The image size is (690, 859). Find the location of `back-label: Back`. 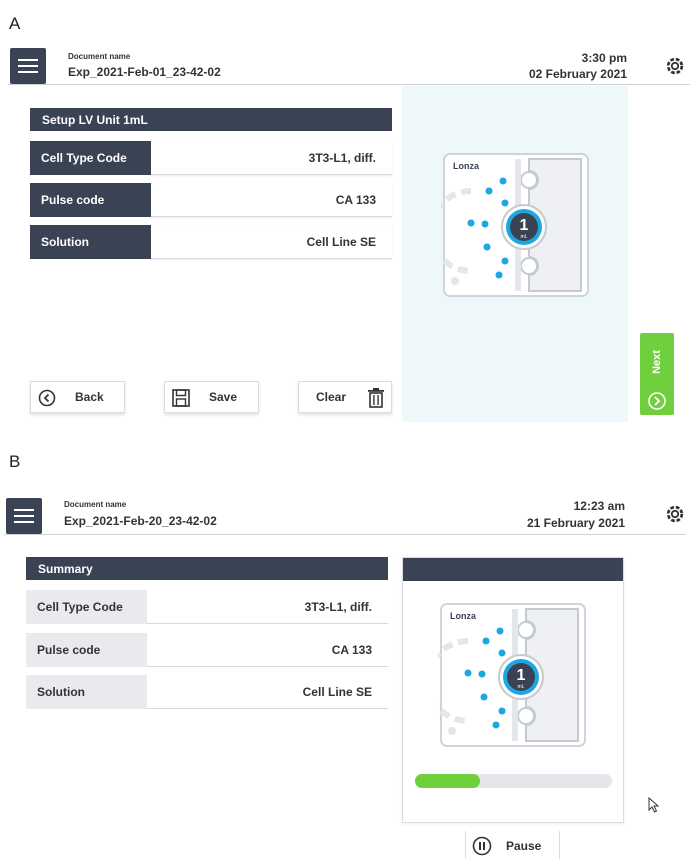

back-label: Back is located at coordinates (89, 397).